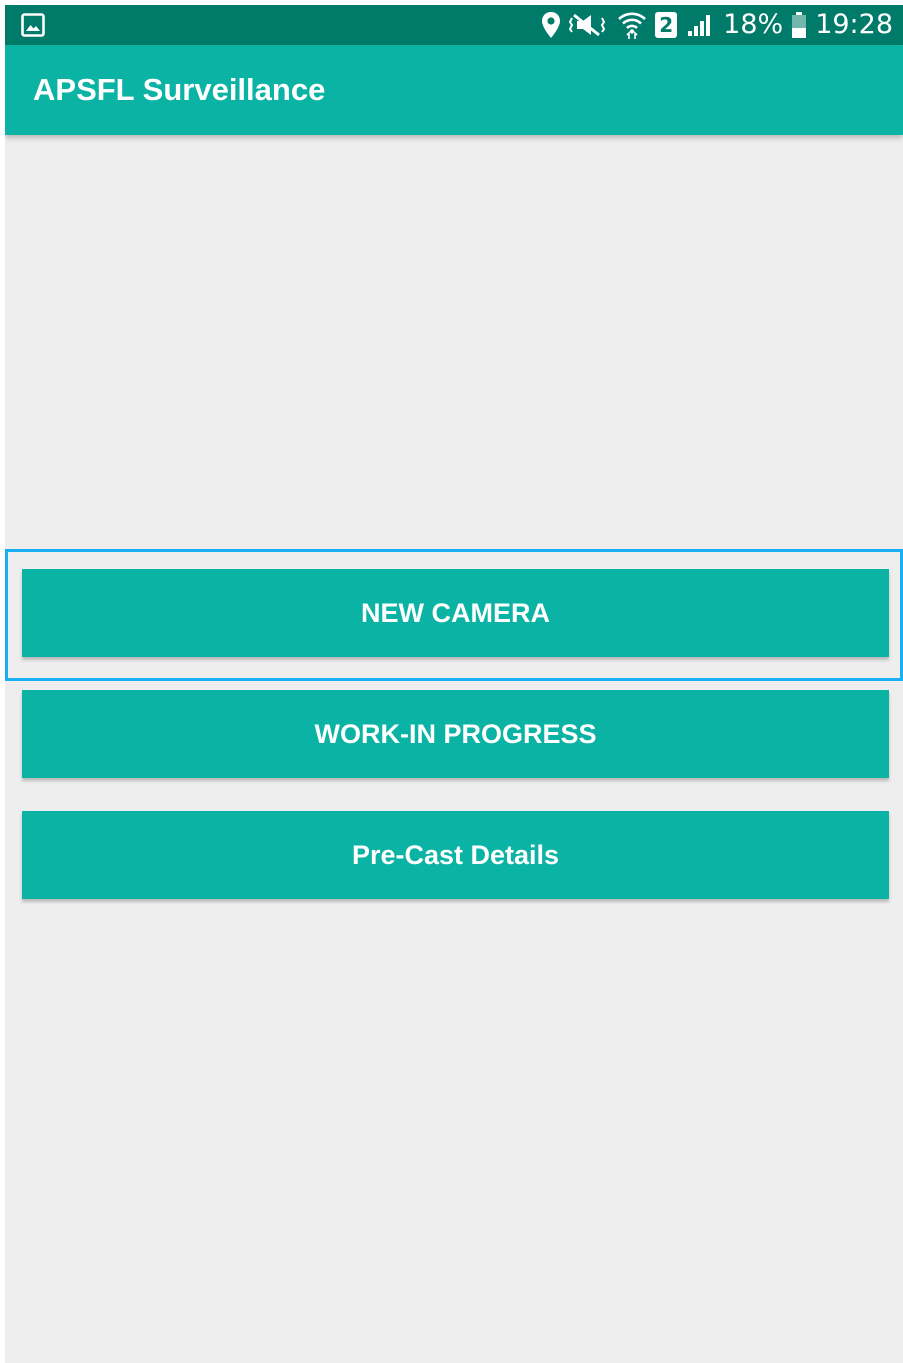  What do you see at coordinates (799, 25) in the screenshot?
I see `battery-icon` at bounding box center [799, 25].